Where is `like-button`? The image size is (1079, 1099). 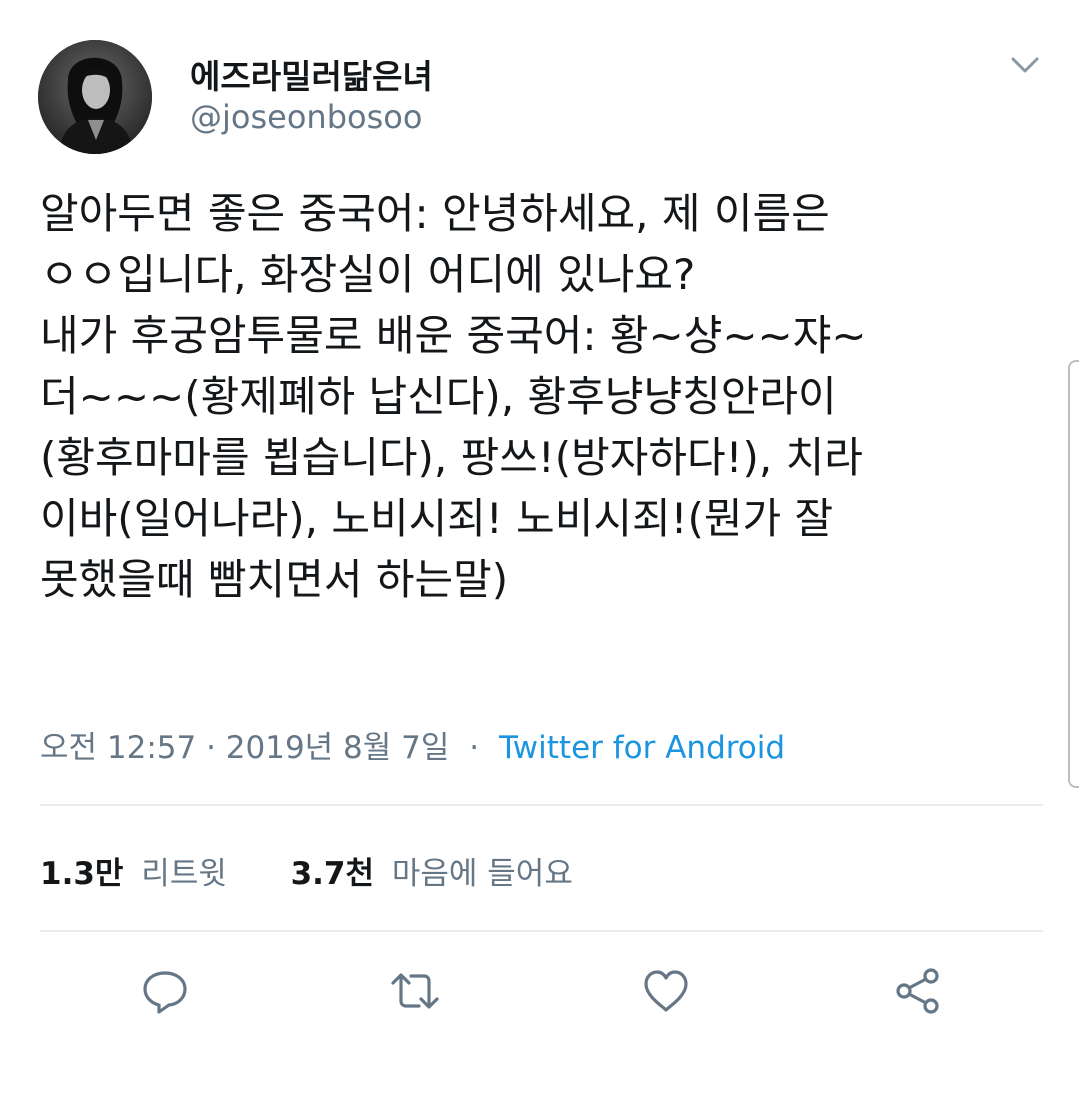 like-button is located at coordinates (666, 991).